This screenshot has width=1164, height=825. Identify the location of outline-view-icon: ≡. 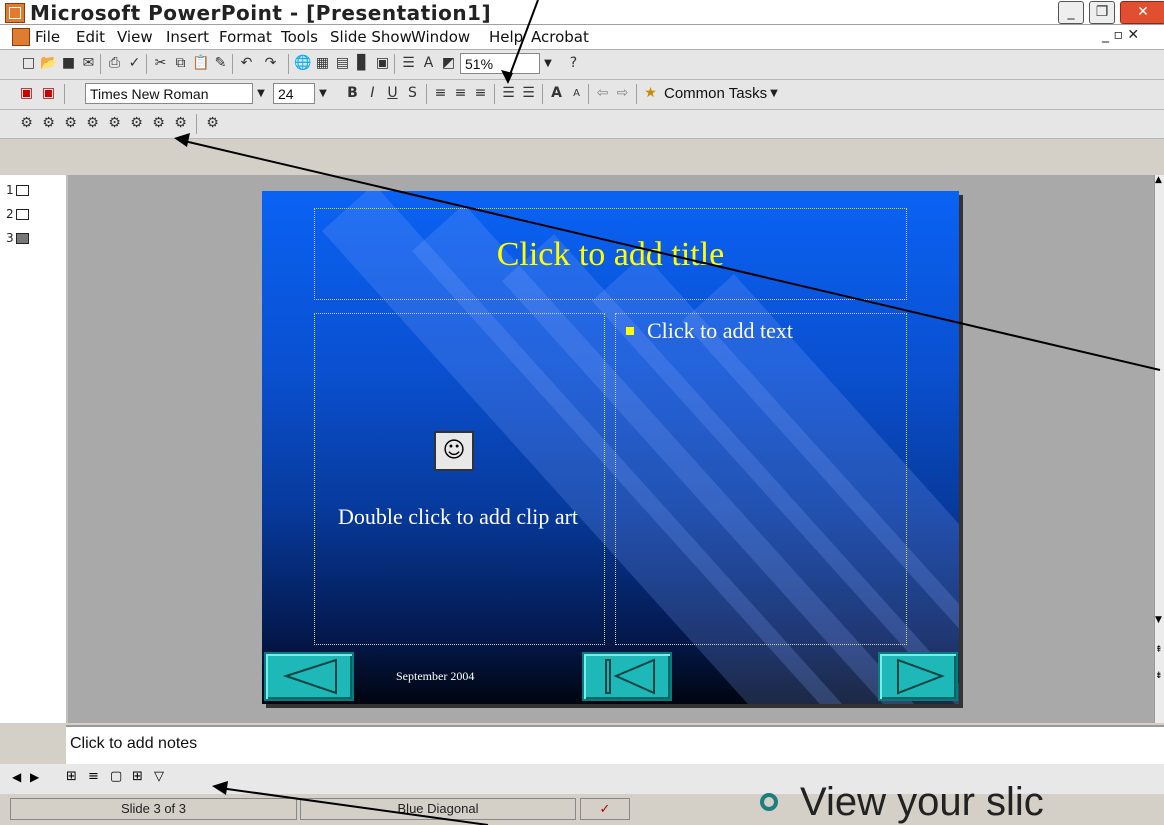
(93, 776).